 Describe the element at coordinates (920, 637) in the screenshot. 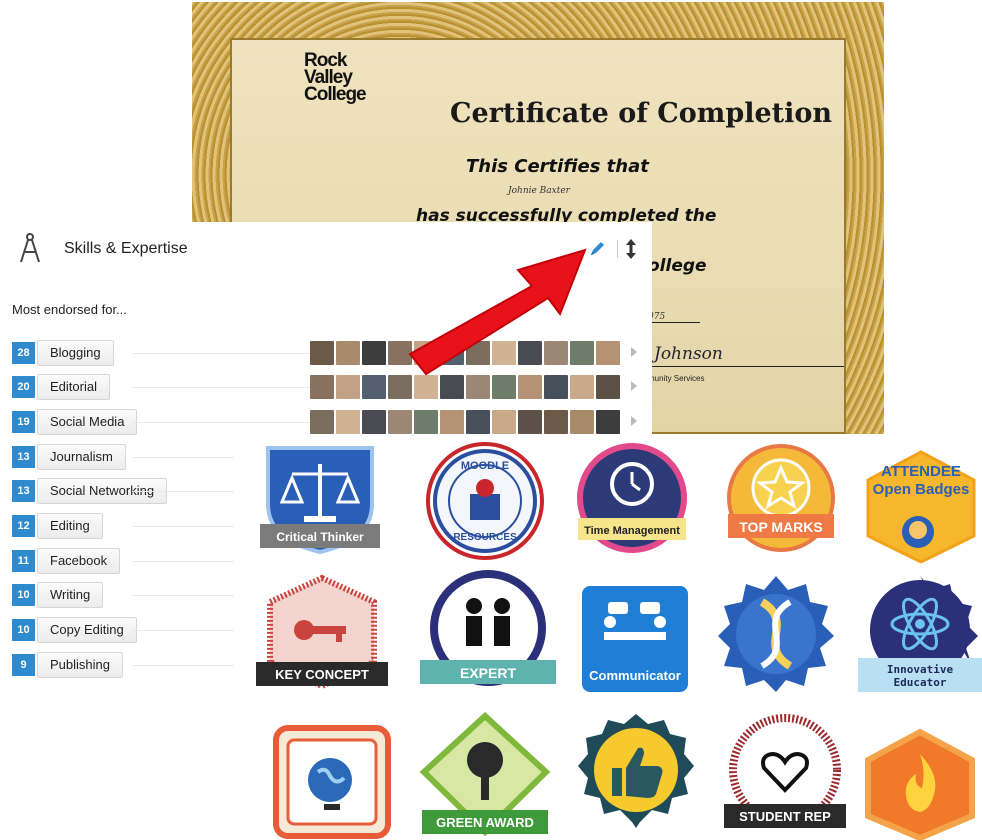

I see `innovative-educator-badge: Innovative Educator` at that location.